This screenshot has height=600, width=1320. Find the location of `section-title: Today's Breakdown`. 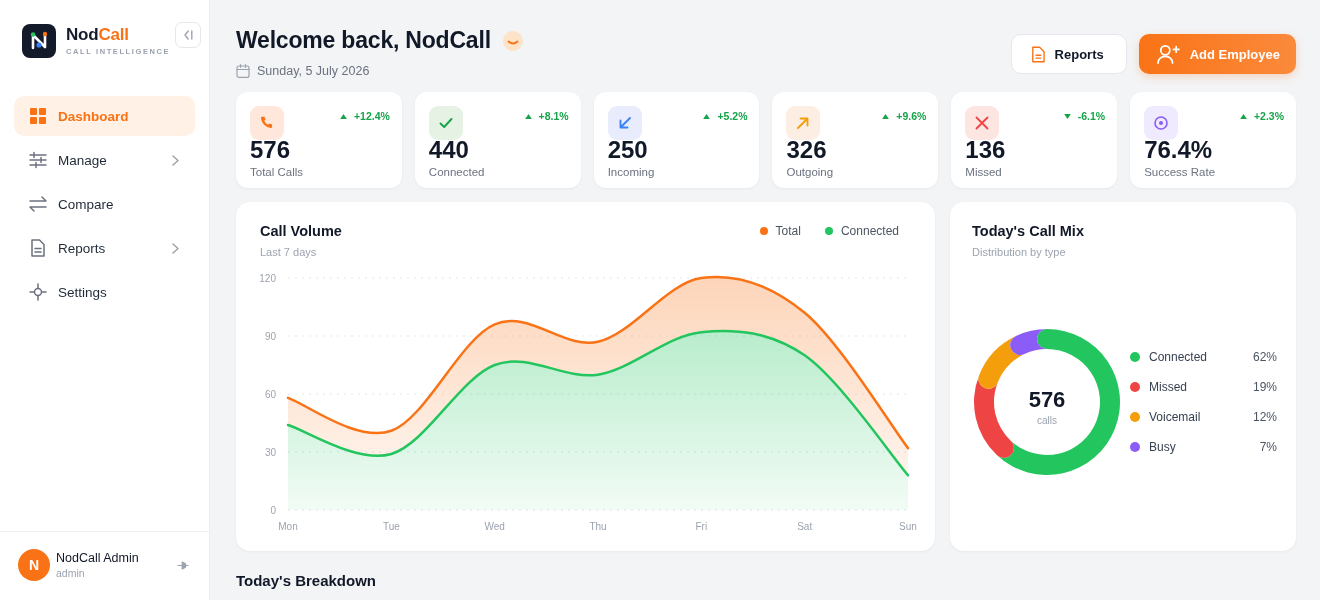

section-title: Today's Breakdown is located at coordinates (306, 581).